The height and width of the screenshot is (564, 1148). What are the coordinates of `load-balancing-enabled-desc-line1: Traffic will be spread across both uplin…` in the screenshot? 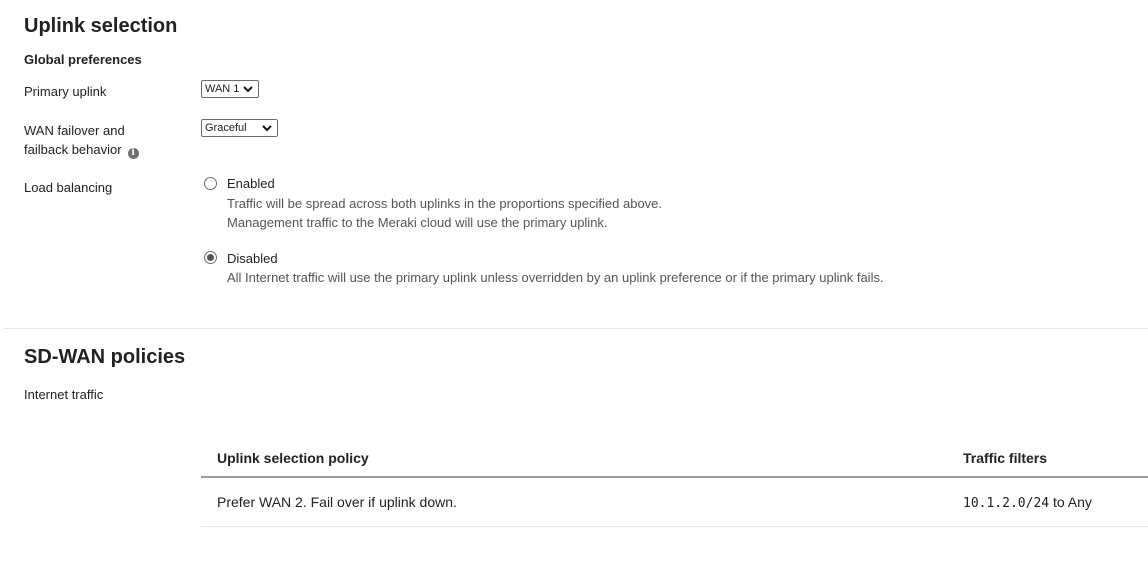 It's located at (445, 203).